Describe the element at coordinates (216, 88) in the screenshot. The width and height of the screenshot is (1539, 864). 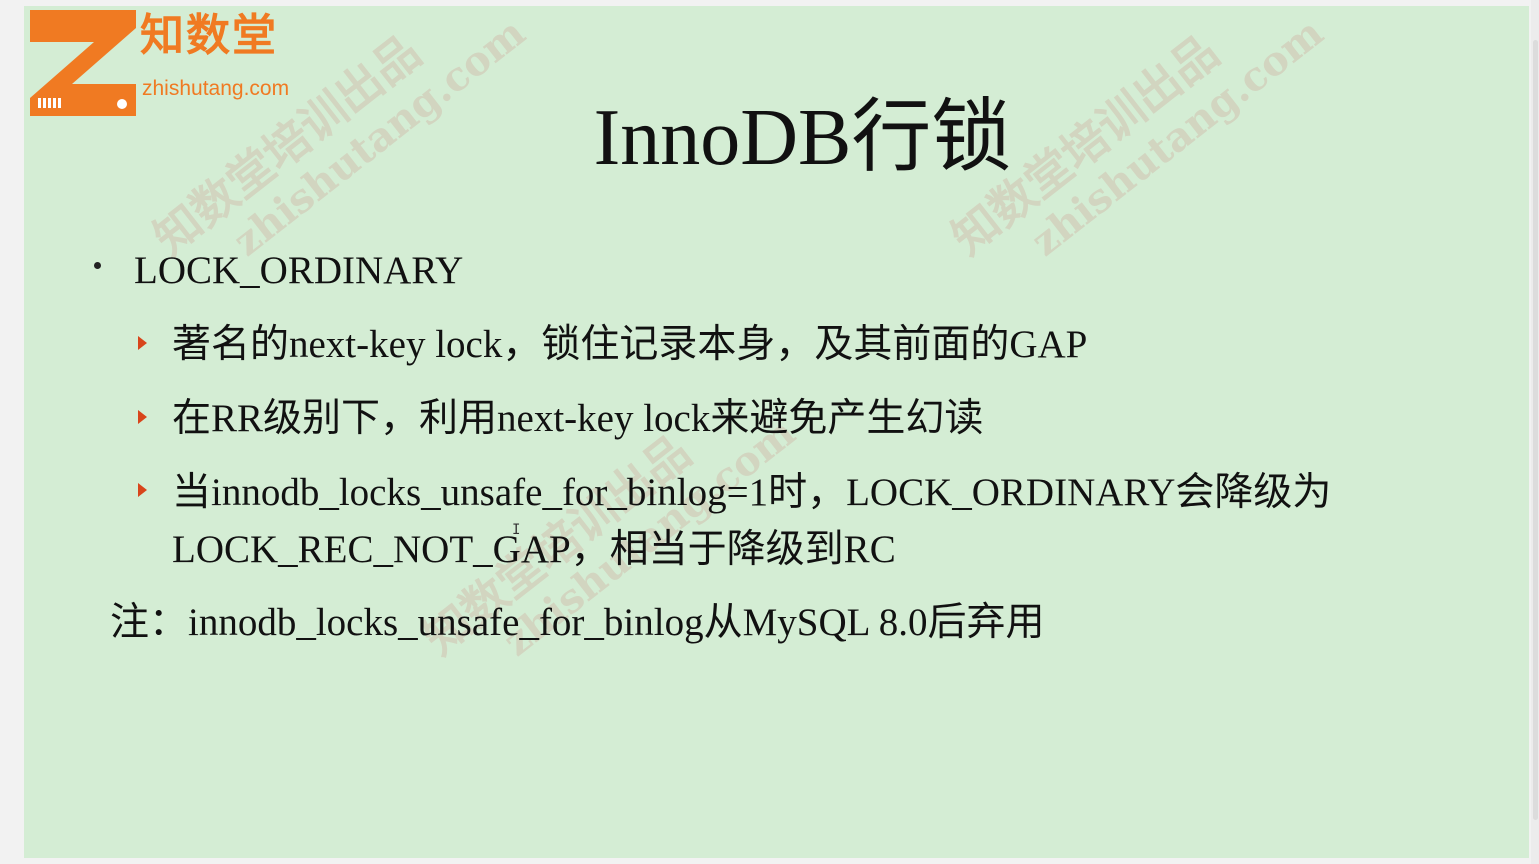
I see `logo-domain-text: zhishutang.com` at that location.